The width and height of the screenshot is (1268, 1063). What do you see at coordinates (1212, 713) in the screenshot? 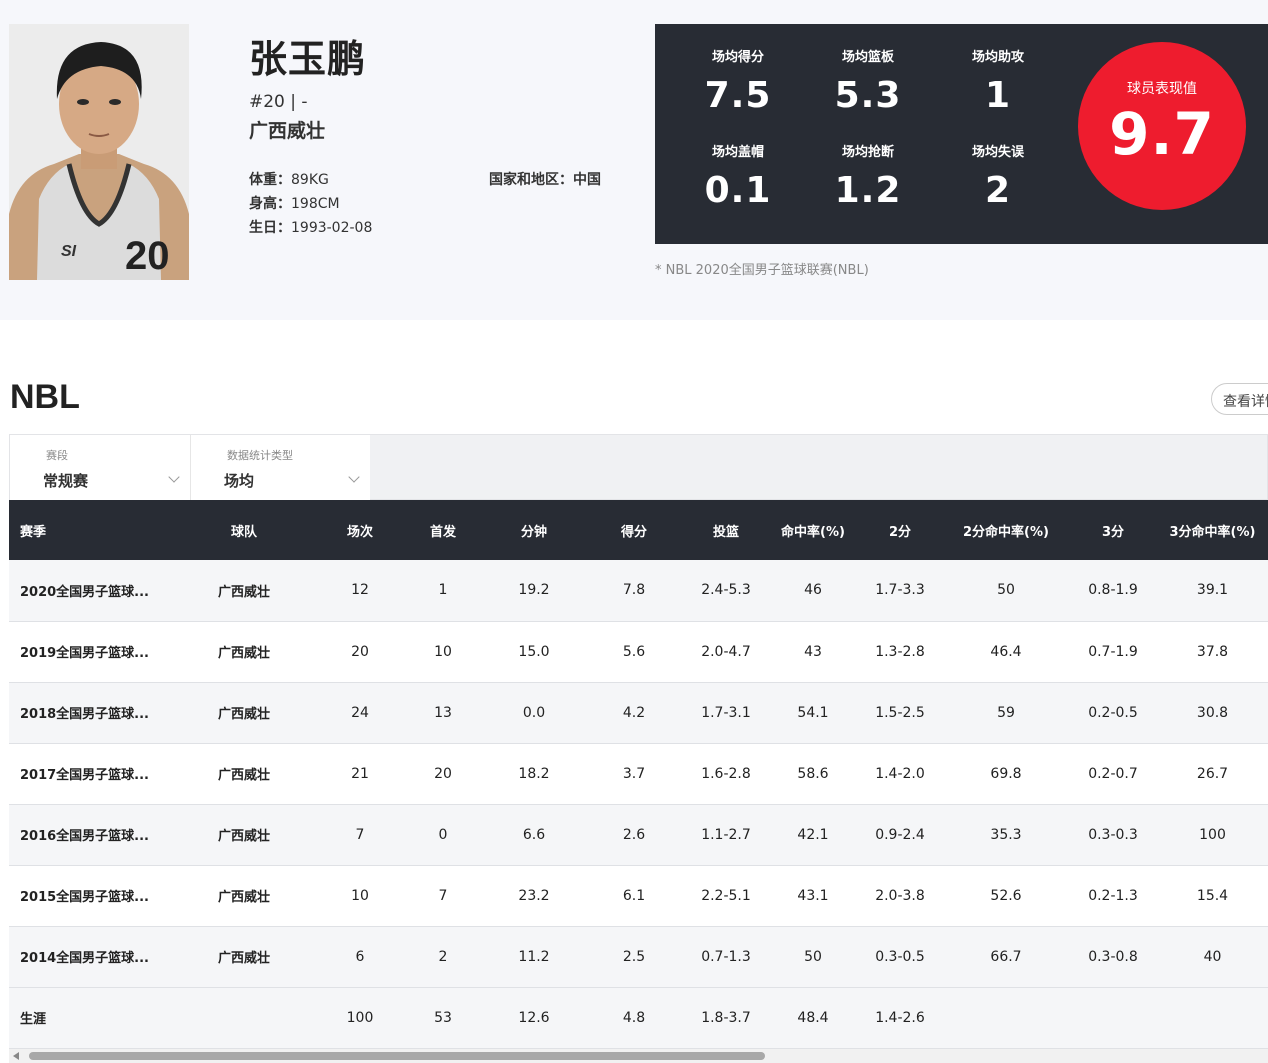
I see `stat-cell: 30.8` at bounding box center [1212, 713].